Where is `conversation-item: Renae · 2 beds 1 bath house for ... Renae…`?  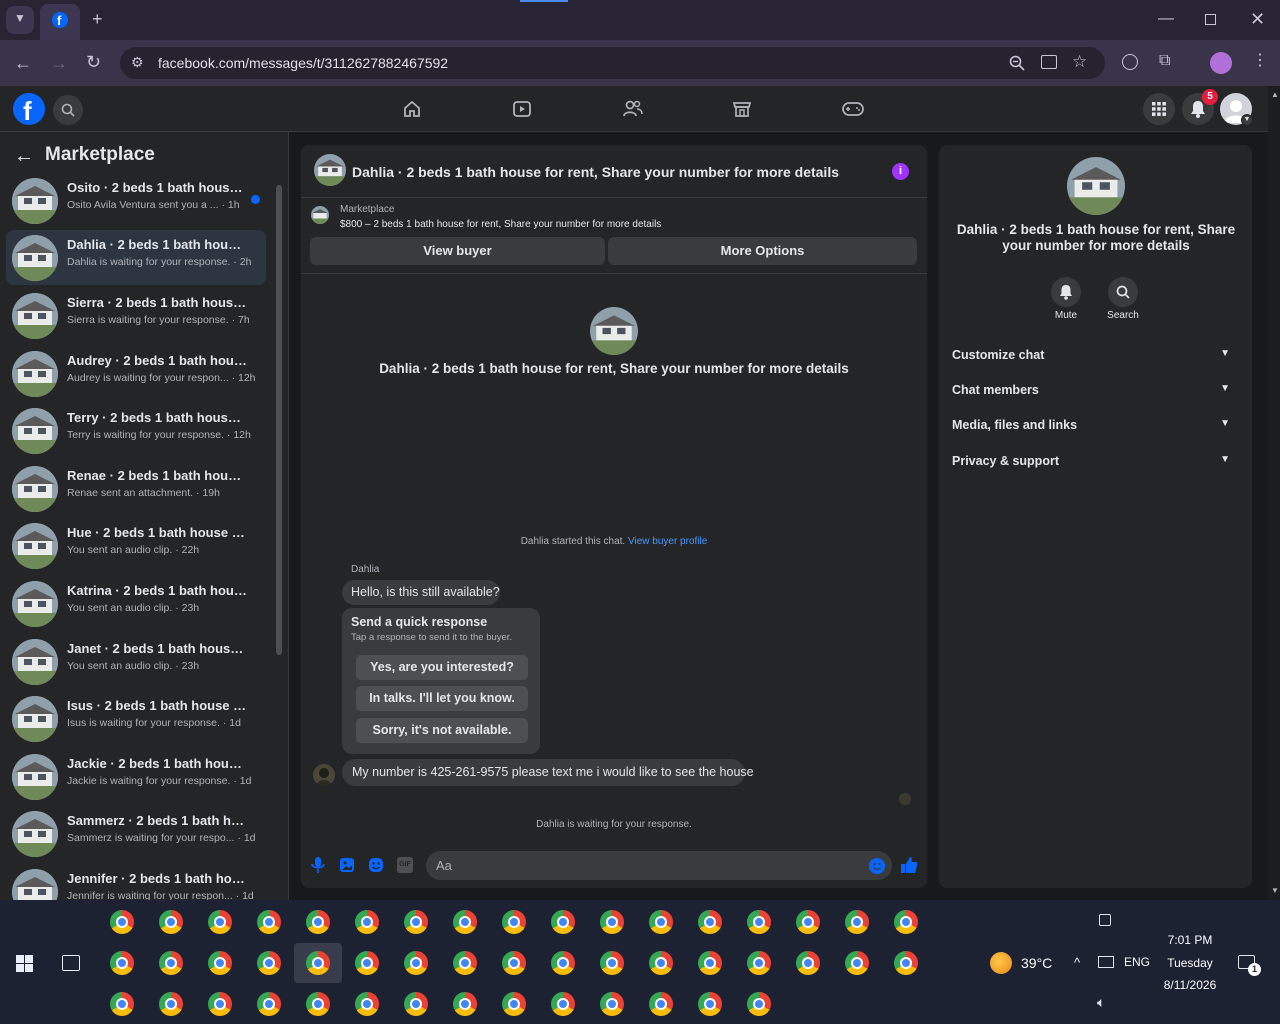
conversation-item: Renae · 2 beds 1 bath house for ... Renae… is located at coordinates (136, 488).